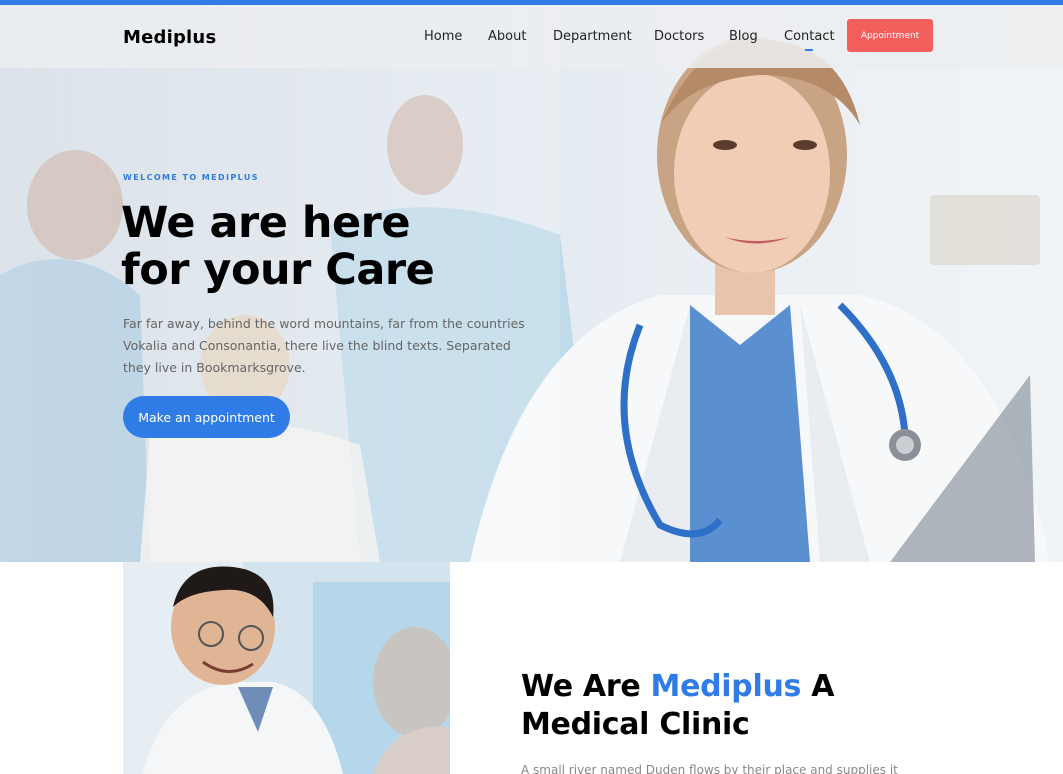 Image resolution: width=1063 pixels, height=774 pixels. What do you see at coordinates (507, 36) in the screenshot?
I see `nav-item-about: About` at bounding box center [507, 36].